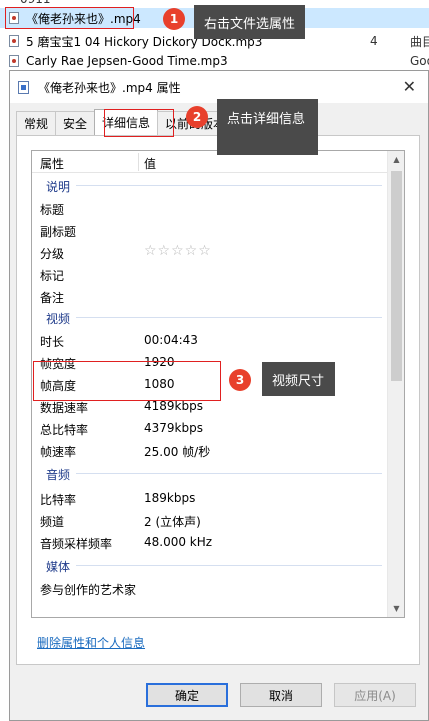  Describe the element at coordinates (88, 590) in the screenshot. I see `property-name: 参与创作的艺术家` at that location.